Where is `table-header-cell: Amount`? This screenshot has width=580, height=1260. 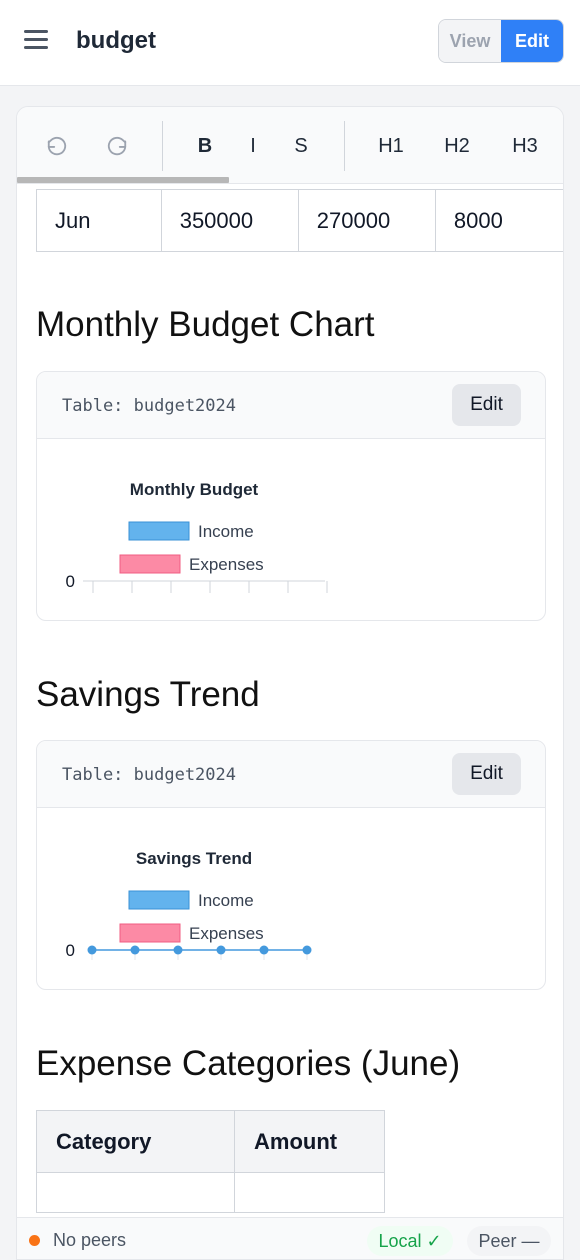
table-header-cell: Amount is located at coordinates (309, 1141).